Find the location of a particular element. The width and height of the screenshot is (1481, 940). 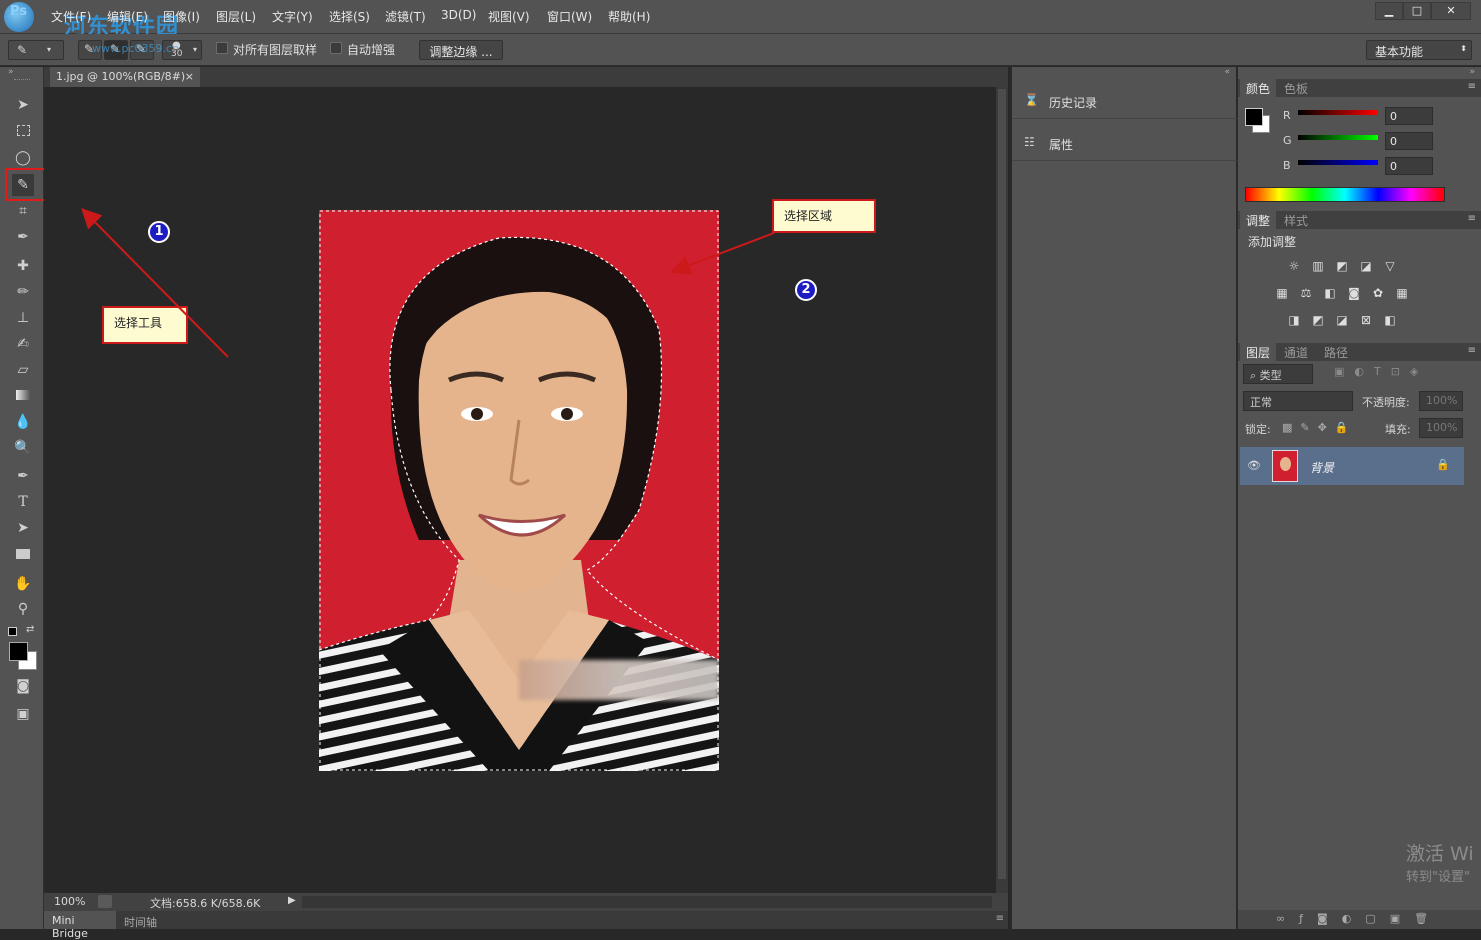

b-slider is located at coordinates (1338, 162).